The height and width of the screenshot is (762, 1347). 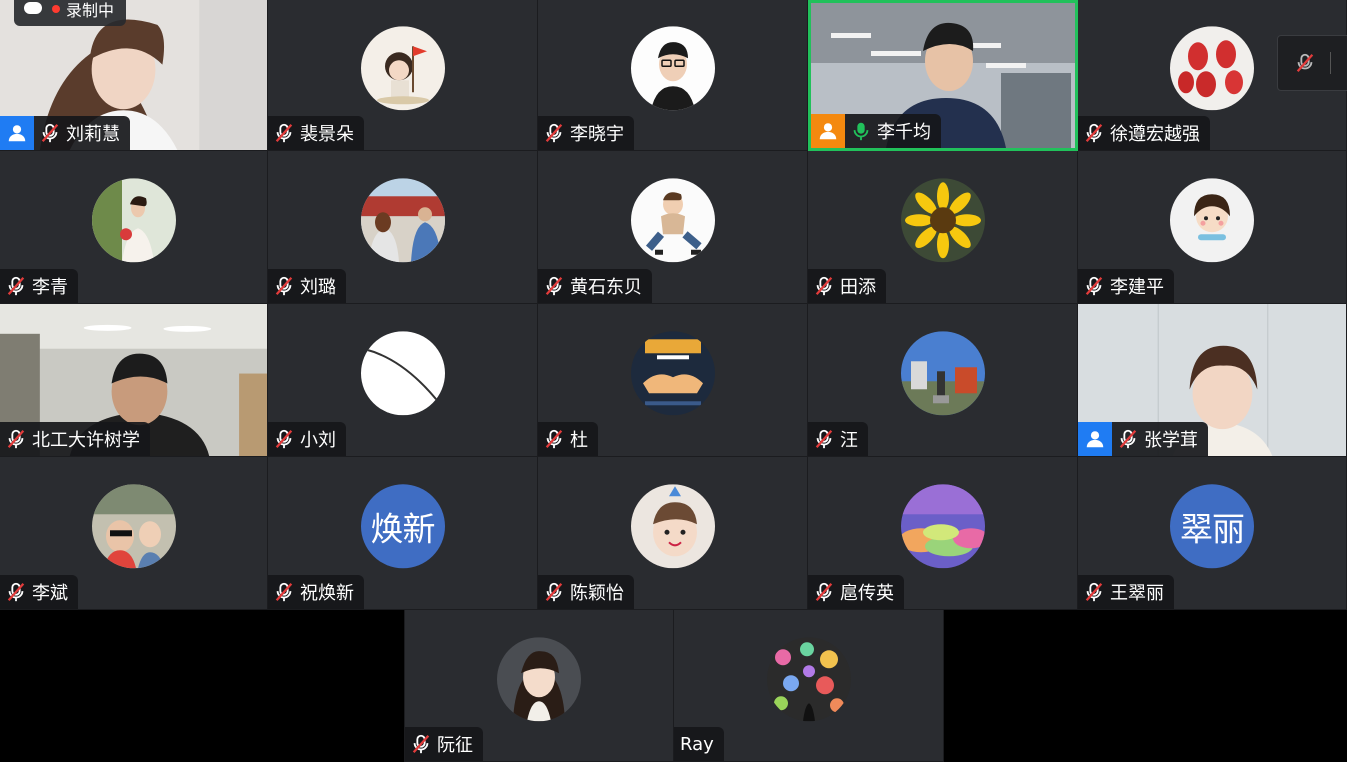 I want to click on participant-tile: 李晓宇, so click(x=673, y=75).